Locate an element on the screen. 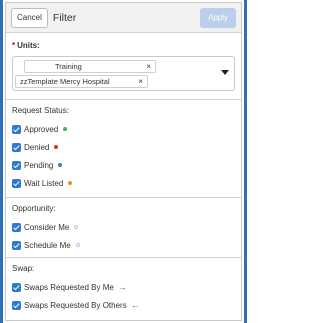 The width and height of the screenshot is (320, 323). units-label-text: Units: is located at coordinates (28, 45).